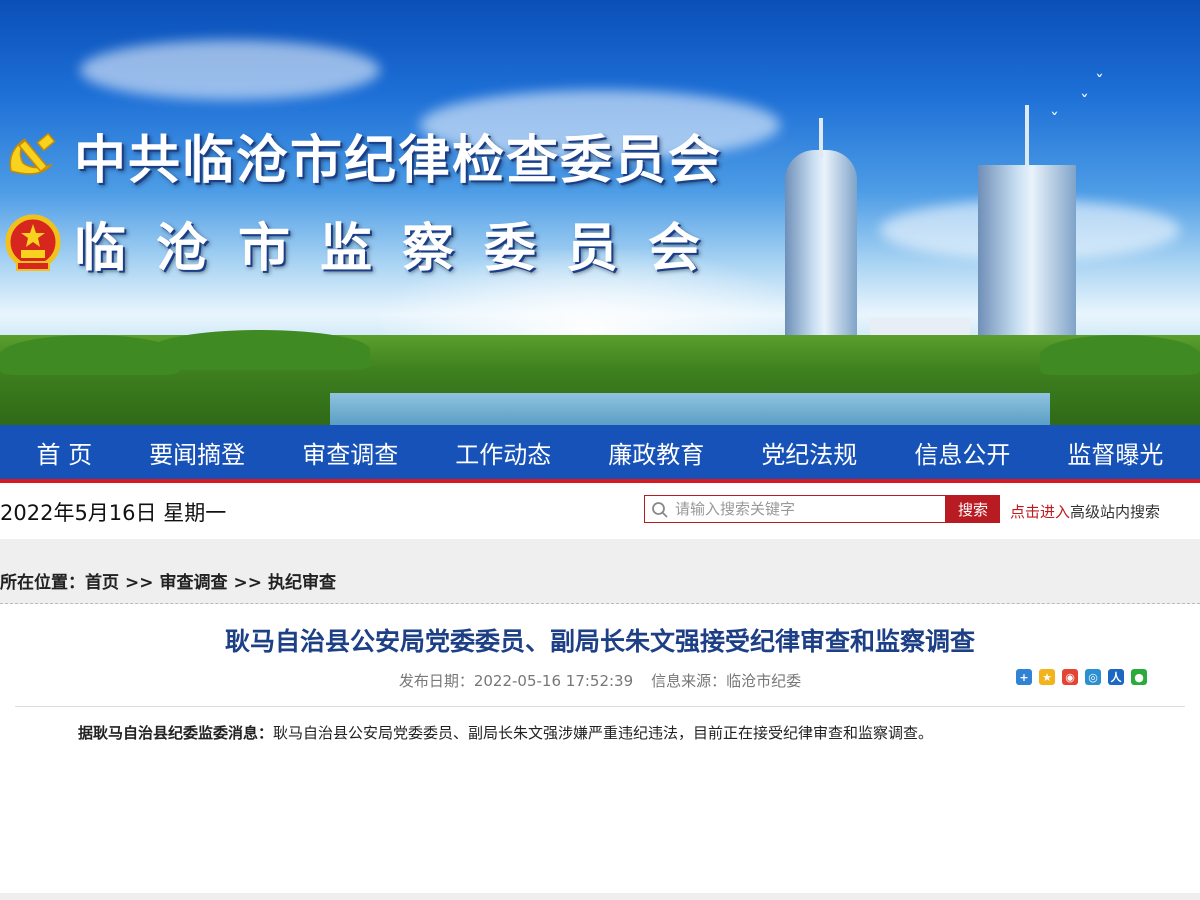  What do you see at coordinates (656, 452) in the screenshot?
I see `nav-item-integrity-education: 廉政教育` at bounding box center [656, 452].